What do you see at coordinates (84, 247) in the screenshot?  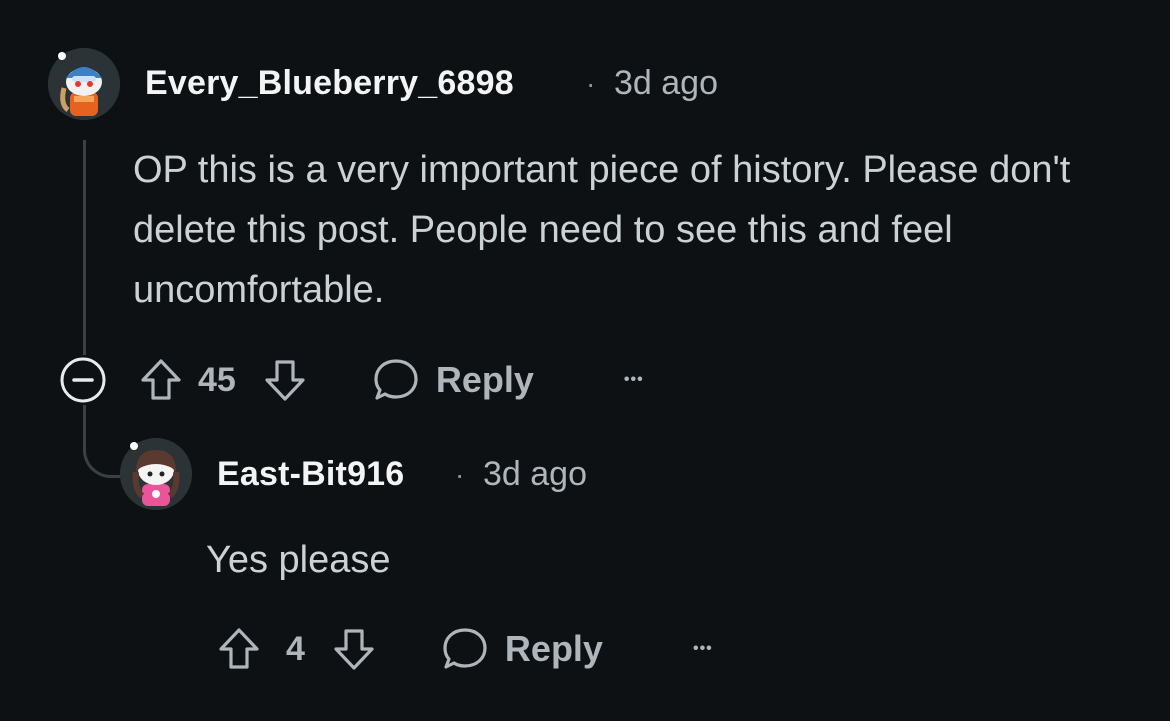 I see `thread-line` at bounding box center [84, 247].